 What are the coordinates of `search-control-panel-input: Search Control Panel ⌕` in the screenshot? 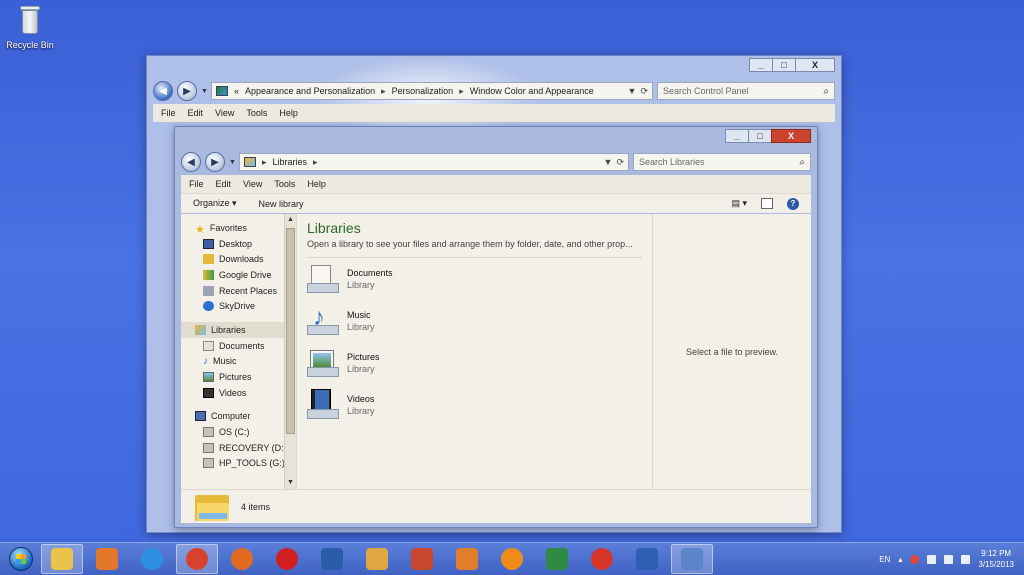 It's located at (746, 91).